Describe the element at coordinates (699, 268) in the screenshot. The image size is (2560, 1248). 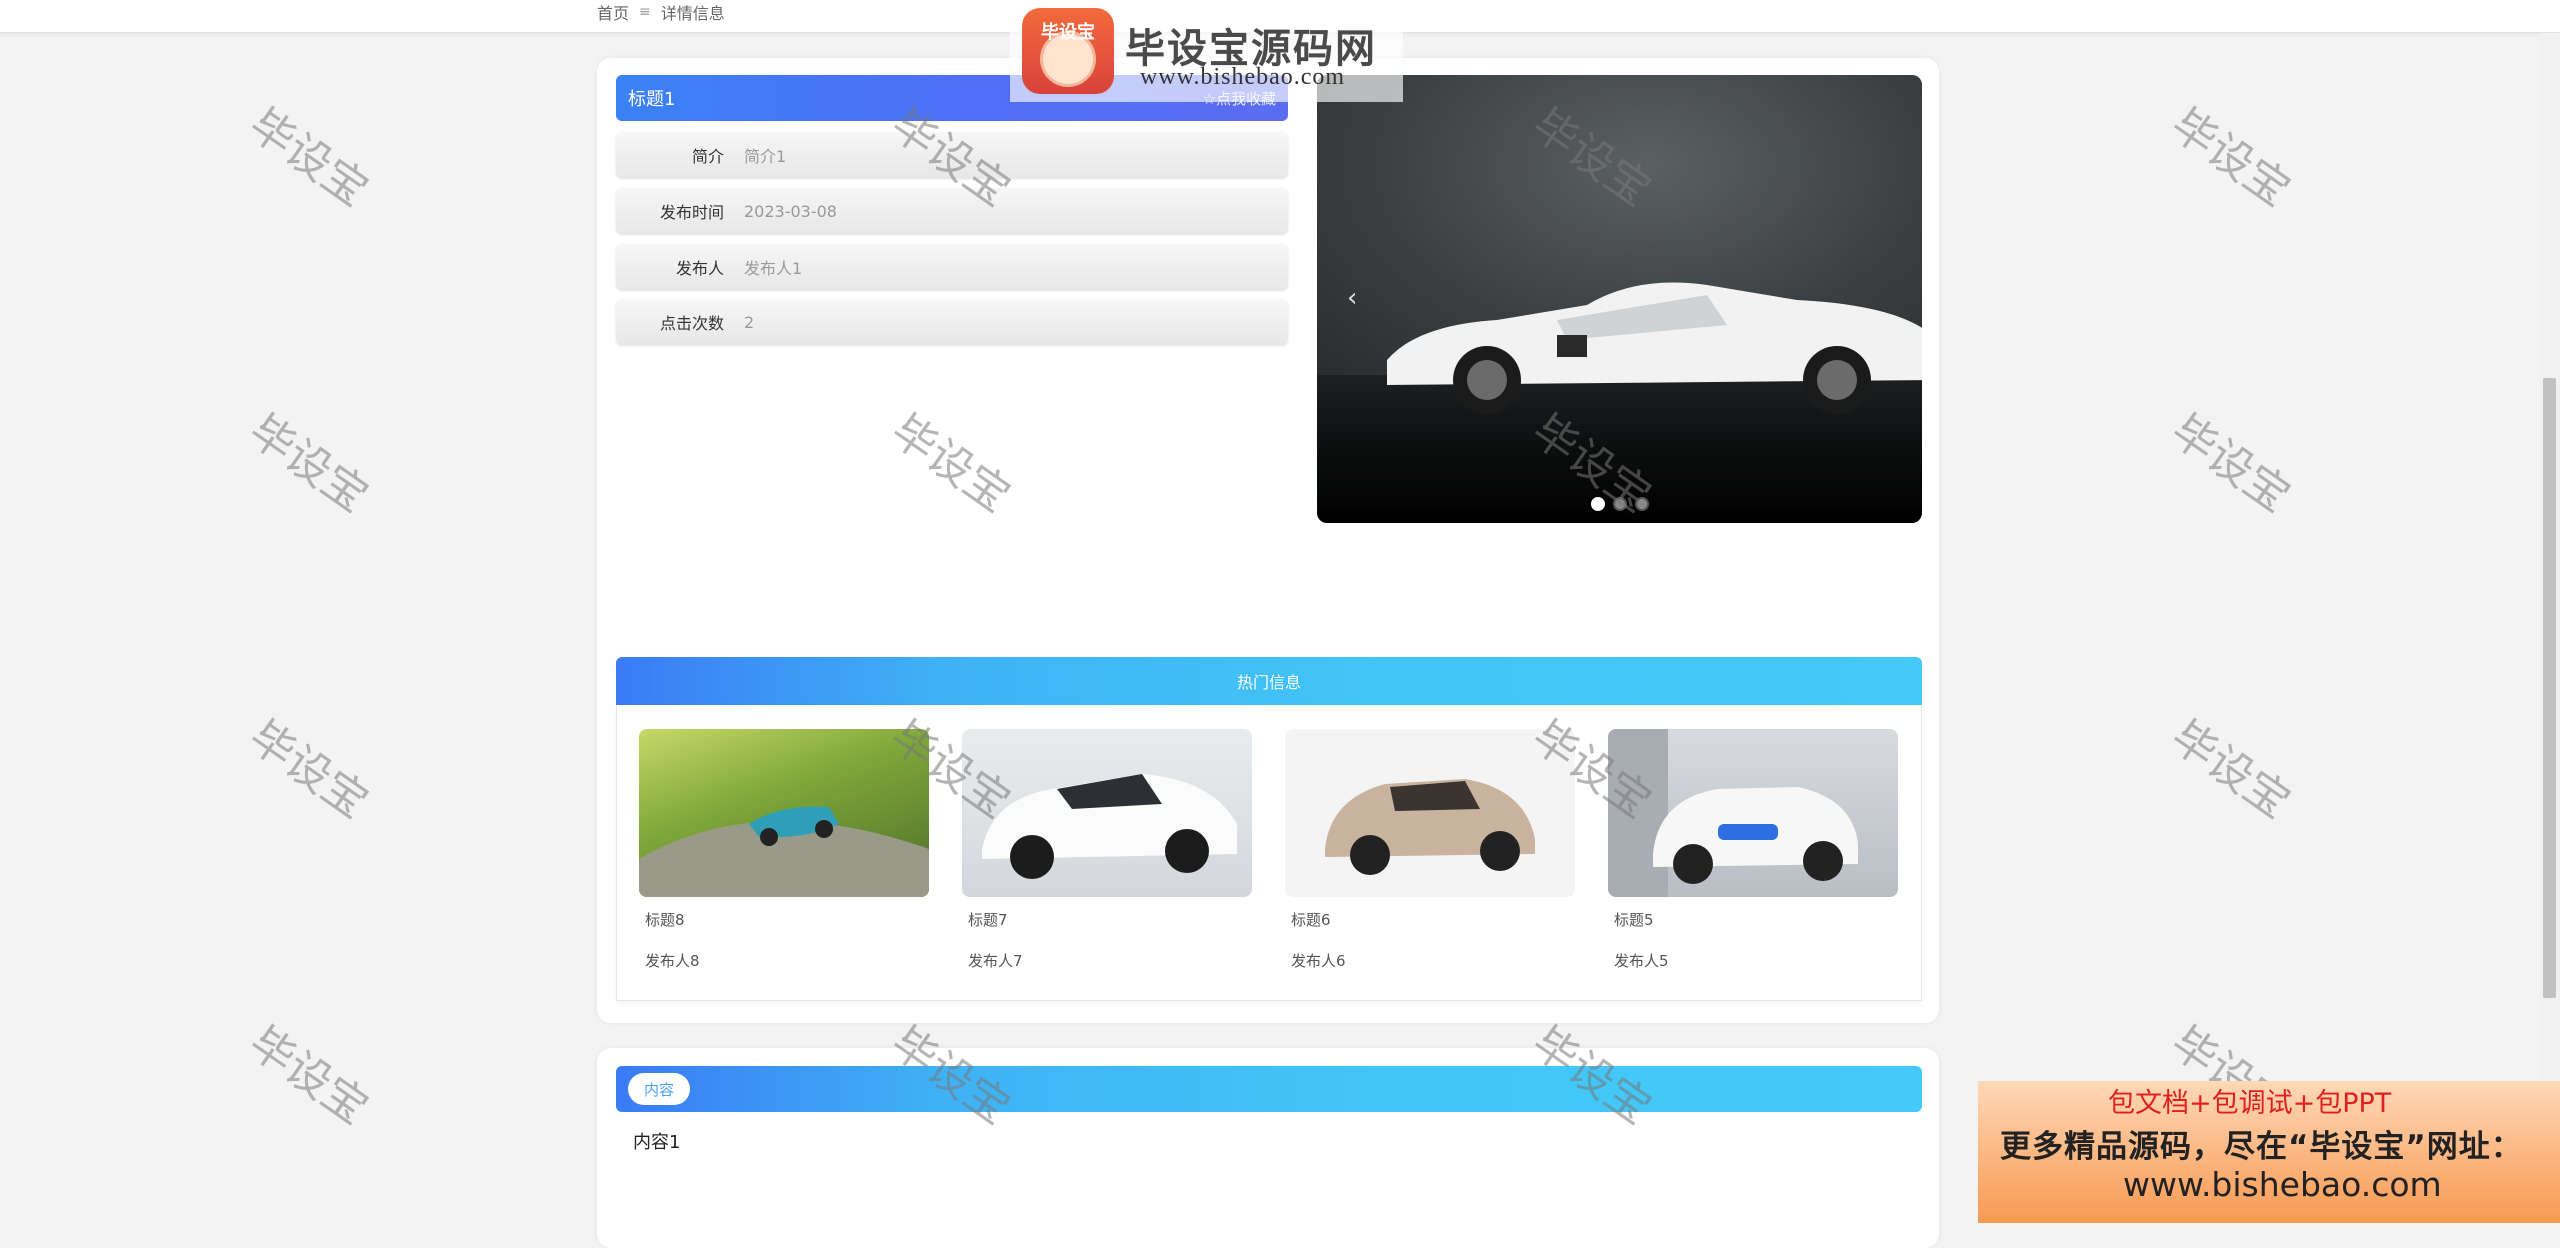
I see `info-label: 发布人` at that location.